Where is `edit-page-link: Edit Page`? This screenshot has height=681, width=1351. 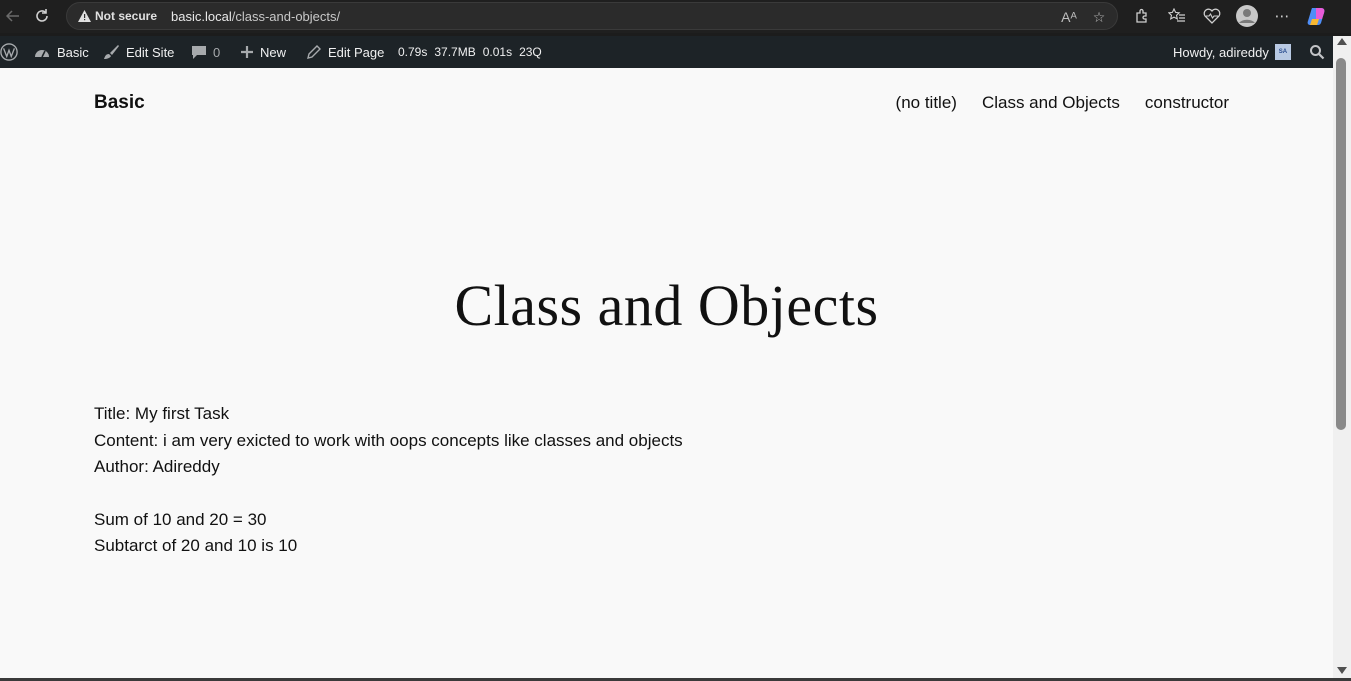
edit-page-link: Edit Page is located at coordinates (345, 52).